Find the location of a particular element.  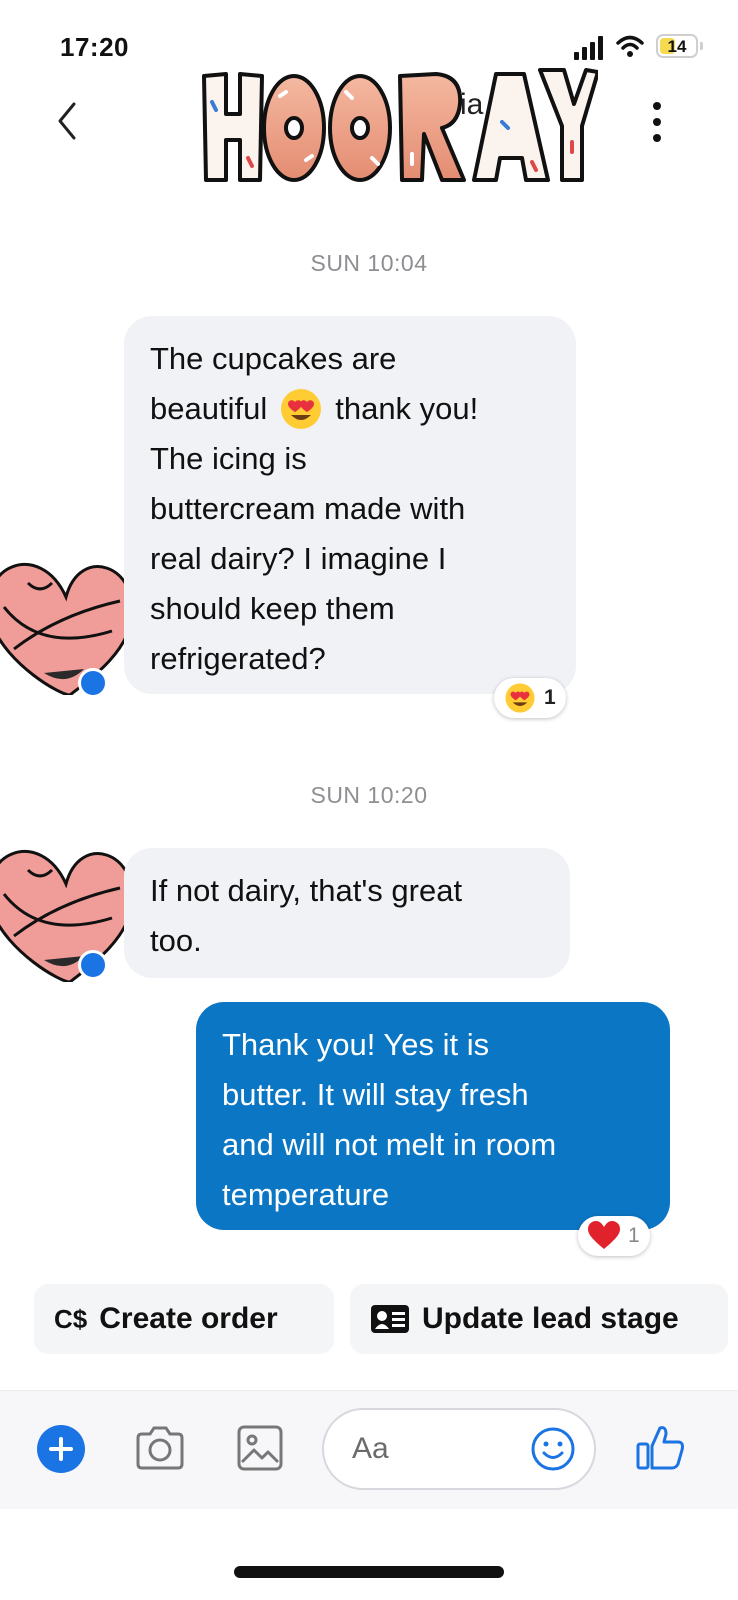

message-line: The icing is is located at coordinates (228, 458).